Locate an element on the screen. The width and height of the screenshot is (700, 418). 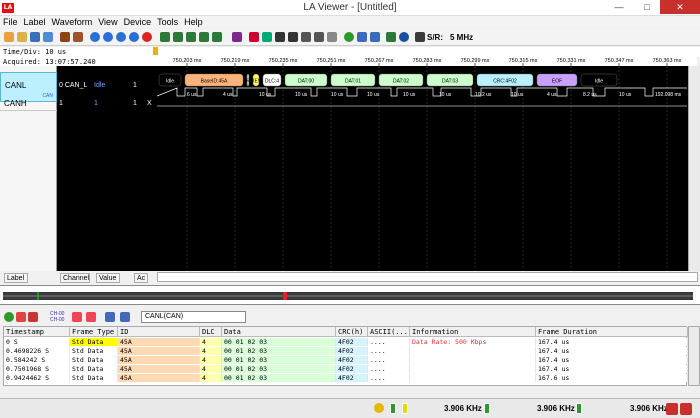
horizontal-scrollbar is located at coordinates (427, 277).